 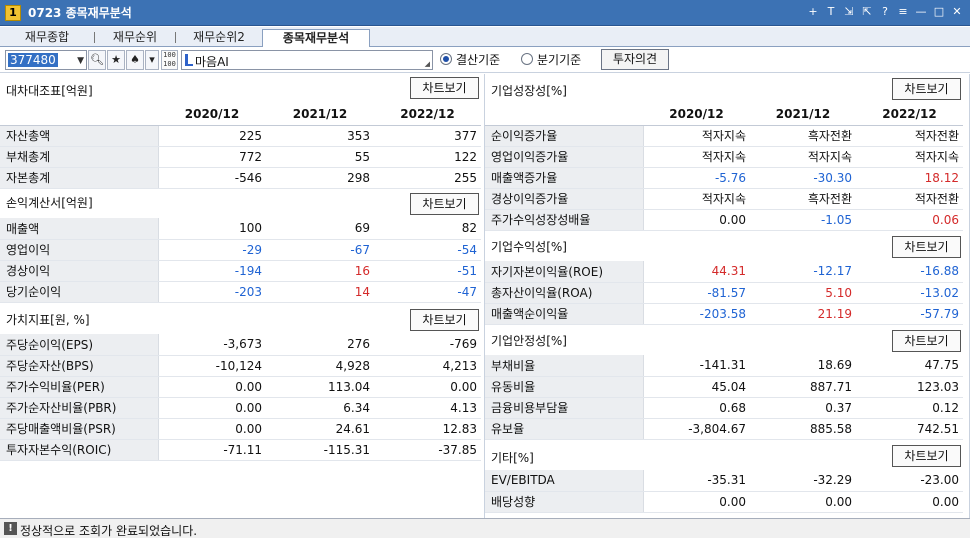 What do you see at coordinates (527, 59) in the screenshot?
I see `radio-quarterly` at bounding box center [527, 59].